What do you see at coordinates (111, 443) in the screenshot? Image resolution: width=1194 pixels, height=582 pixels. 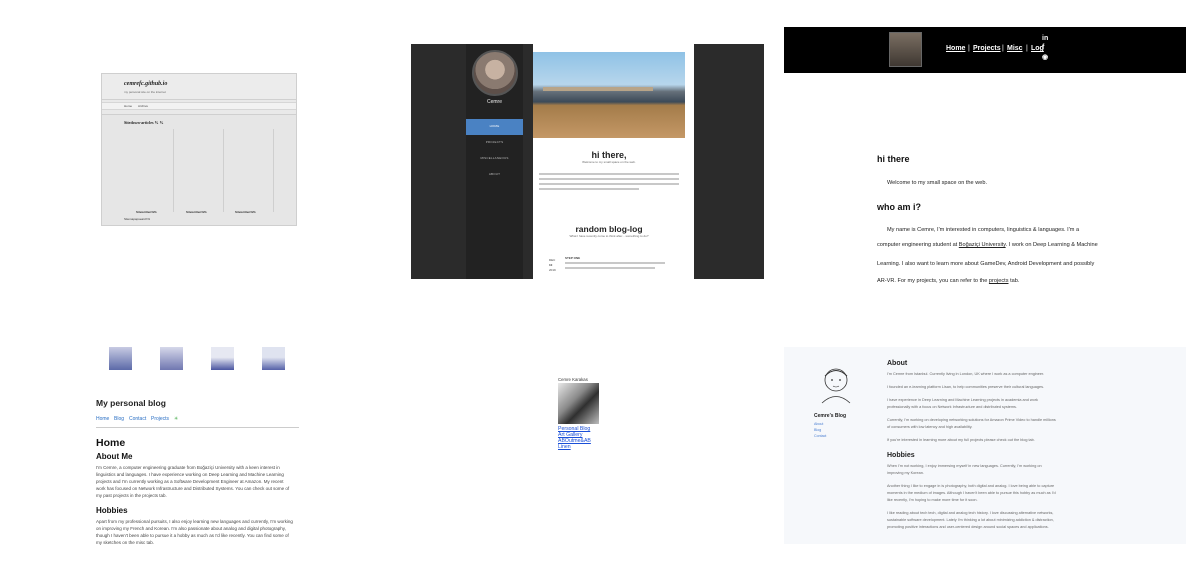 I see `home-heading: Home` at bounding box center [111, 443].